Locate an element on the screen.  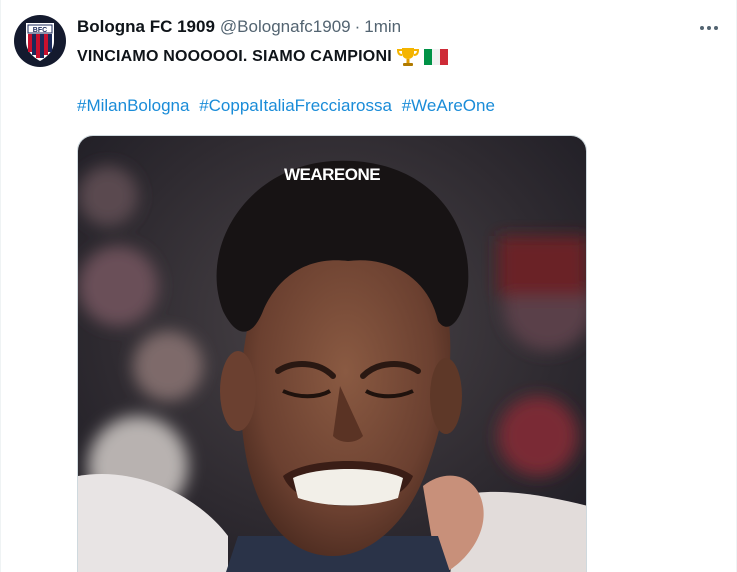
bologna-crest-icon: BFC is located at coordinates (40, 42).